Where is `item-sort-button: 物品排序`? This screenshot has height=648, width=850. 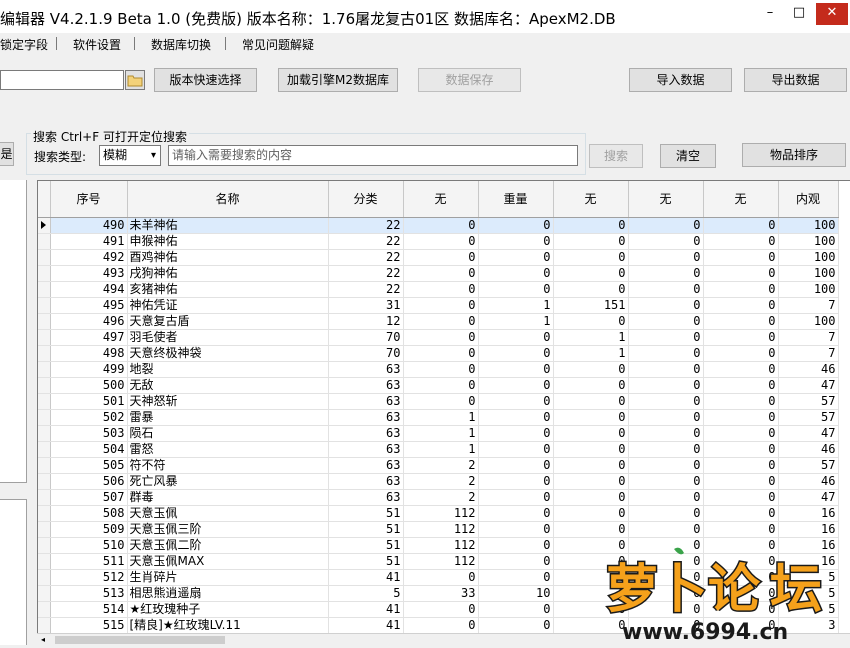
item-sort-button: 物品排序 is located at coordinates (794, 155).